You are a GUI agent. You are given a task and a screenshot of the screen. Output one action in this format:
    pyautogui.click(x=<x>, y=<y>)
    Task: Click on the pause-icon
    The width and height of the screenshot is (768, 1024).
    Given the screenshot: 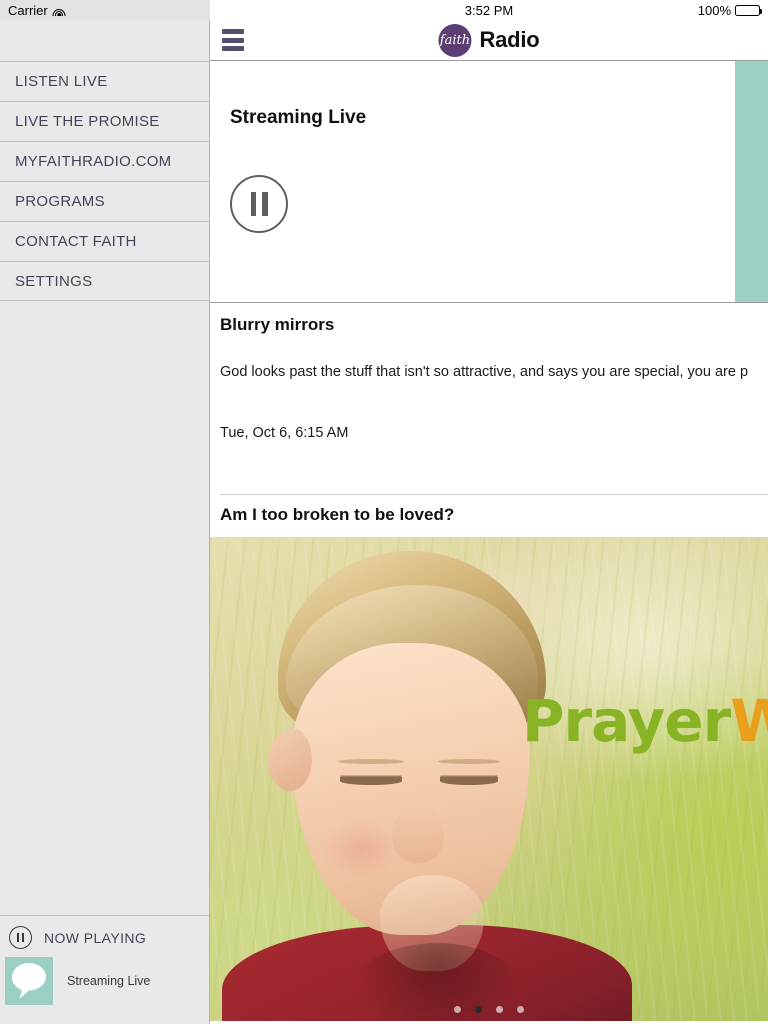 What is the action you would take?
    pyautogui.click(x=20, y=937)
    